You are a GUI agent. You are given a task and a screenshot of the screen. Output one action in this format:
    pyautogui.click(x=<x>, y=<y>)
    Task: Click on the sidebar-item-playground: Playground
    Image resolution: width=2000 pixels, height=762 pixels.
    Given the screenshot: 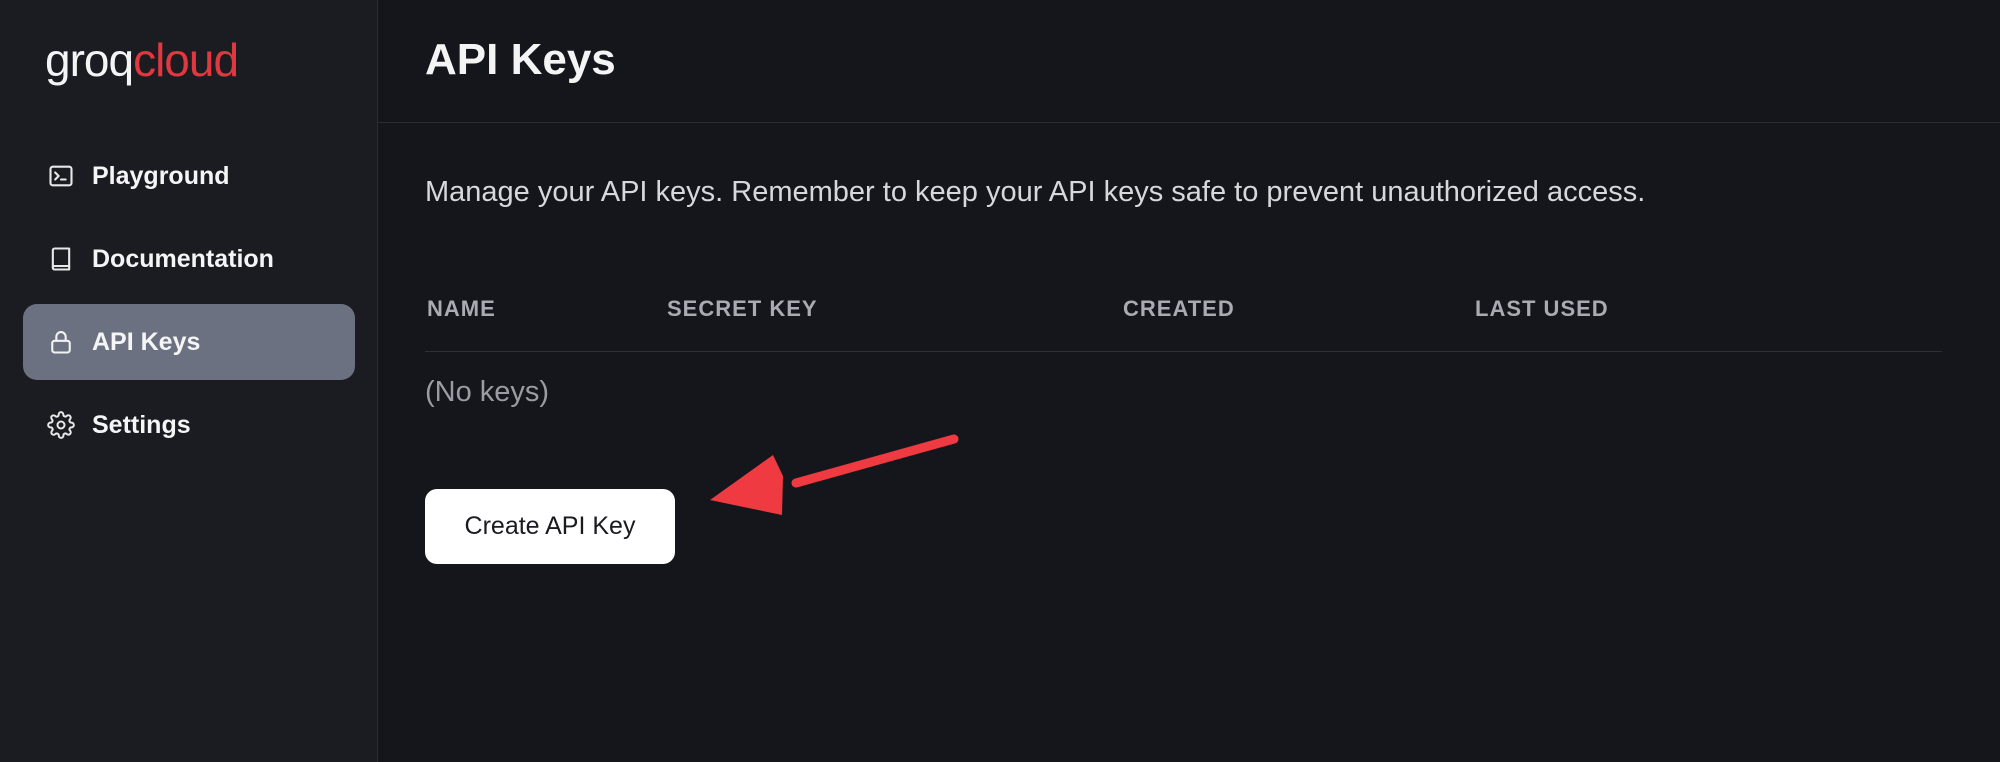 What is the action you would take?
    pyautogui.click(x=189, y=176)
    